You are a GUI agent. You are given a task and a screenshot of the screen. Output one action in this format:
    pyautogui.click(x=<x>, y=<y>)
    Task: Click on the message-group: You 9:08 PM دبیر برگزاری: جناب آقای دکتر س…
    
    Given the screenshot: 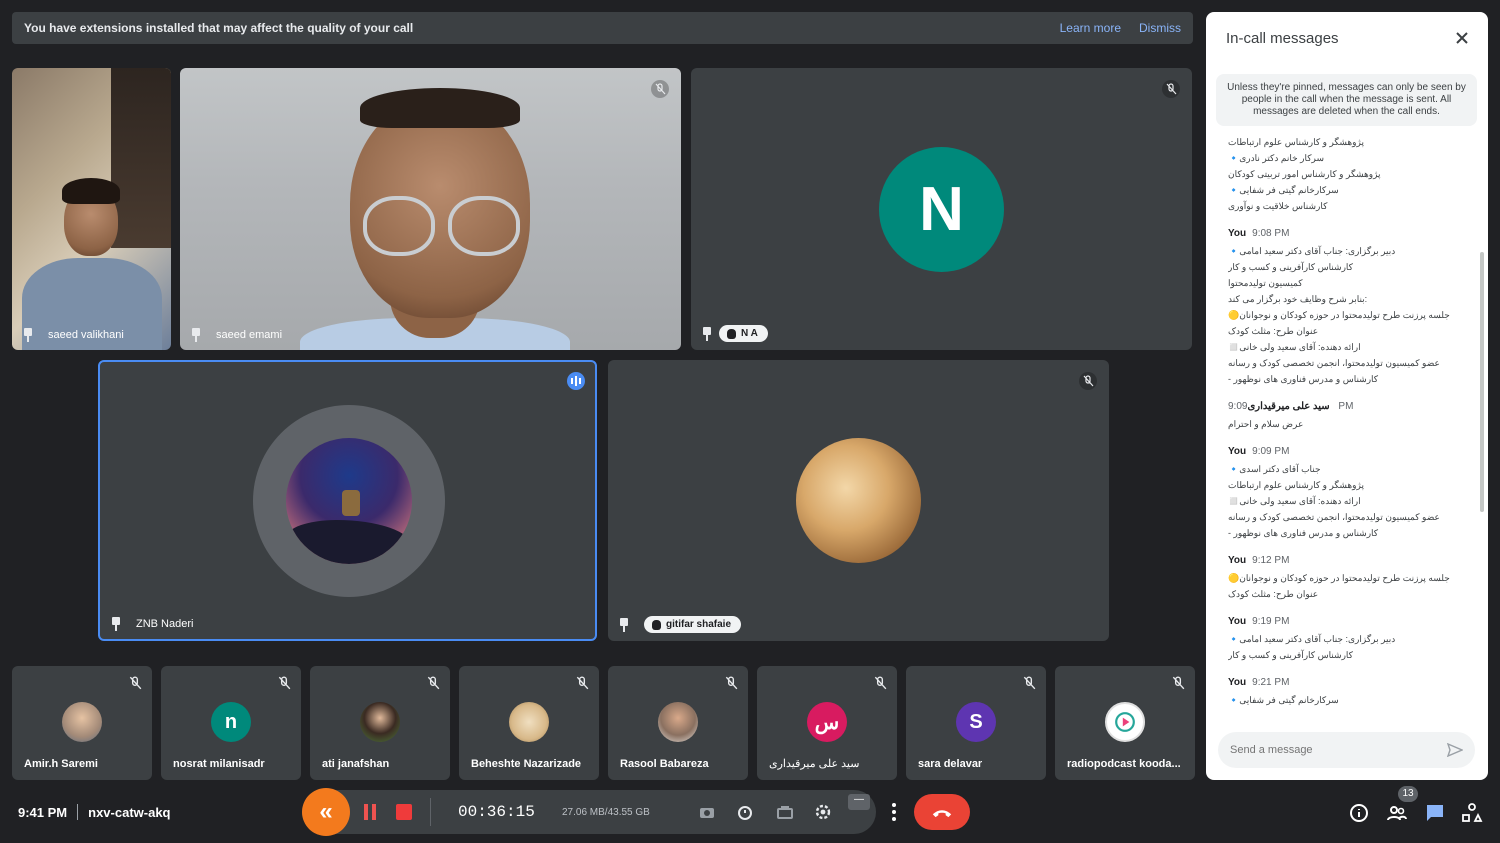 What is the action you would take?
    pyautogui.click(x=1348, y=307)
    